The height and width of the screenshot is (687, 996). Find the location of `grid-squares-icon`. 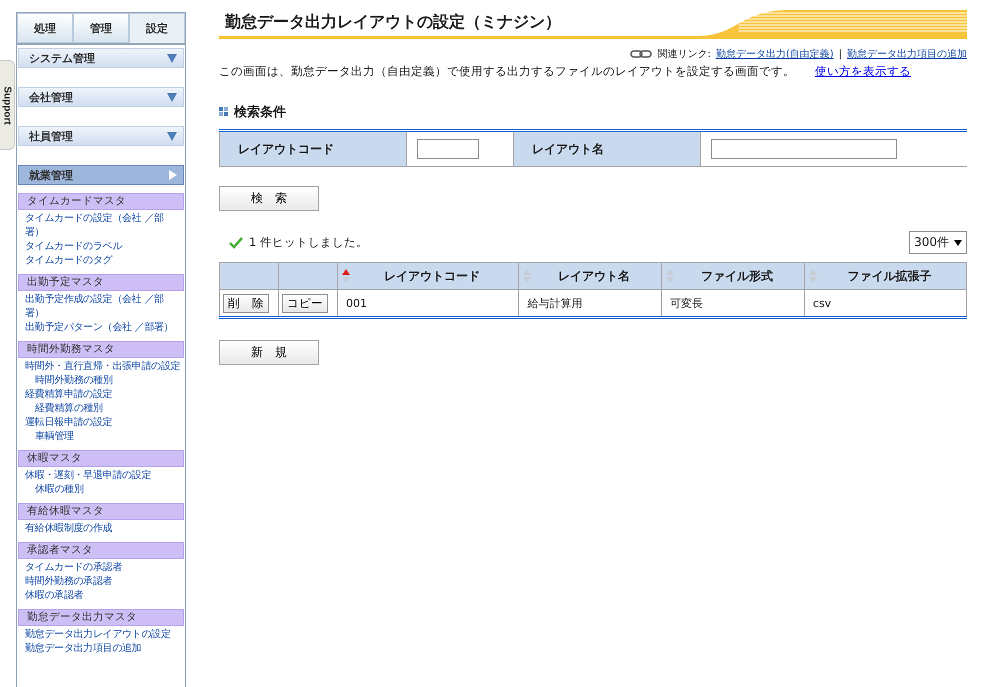

grid-squares-icon is located at coordinates (224, 112).